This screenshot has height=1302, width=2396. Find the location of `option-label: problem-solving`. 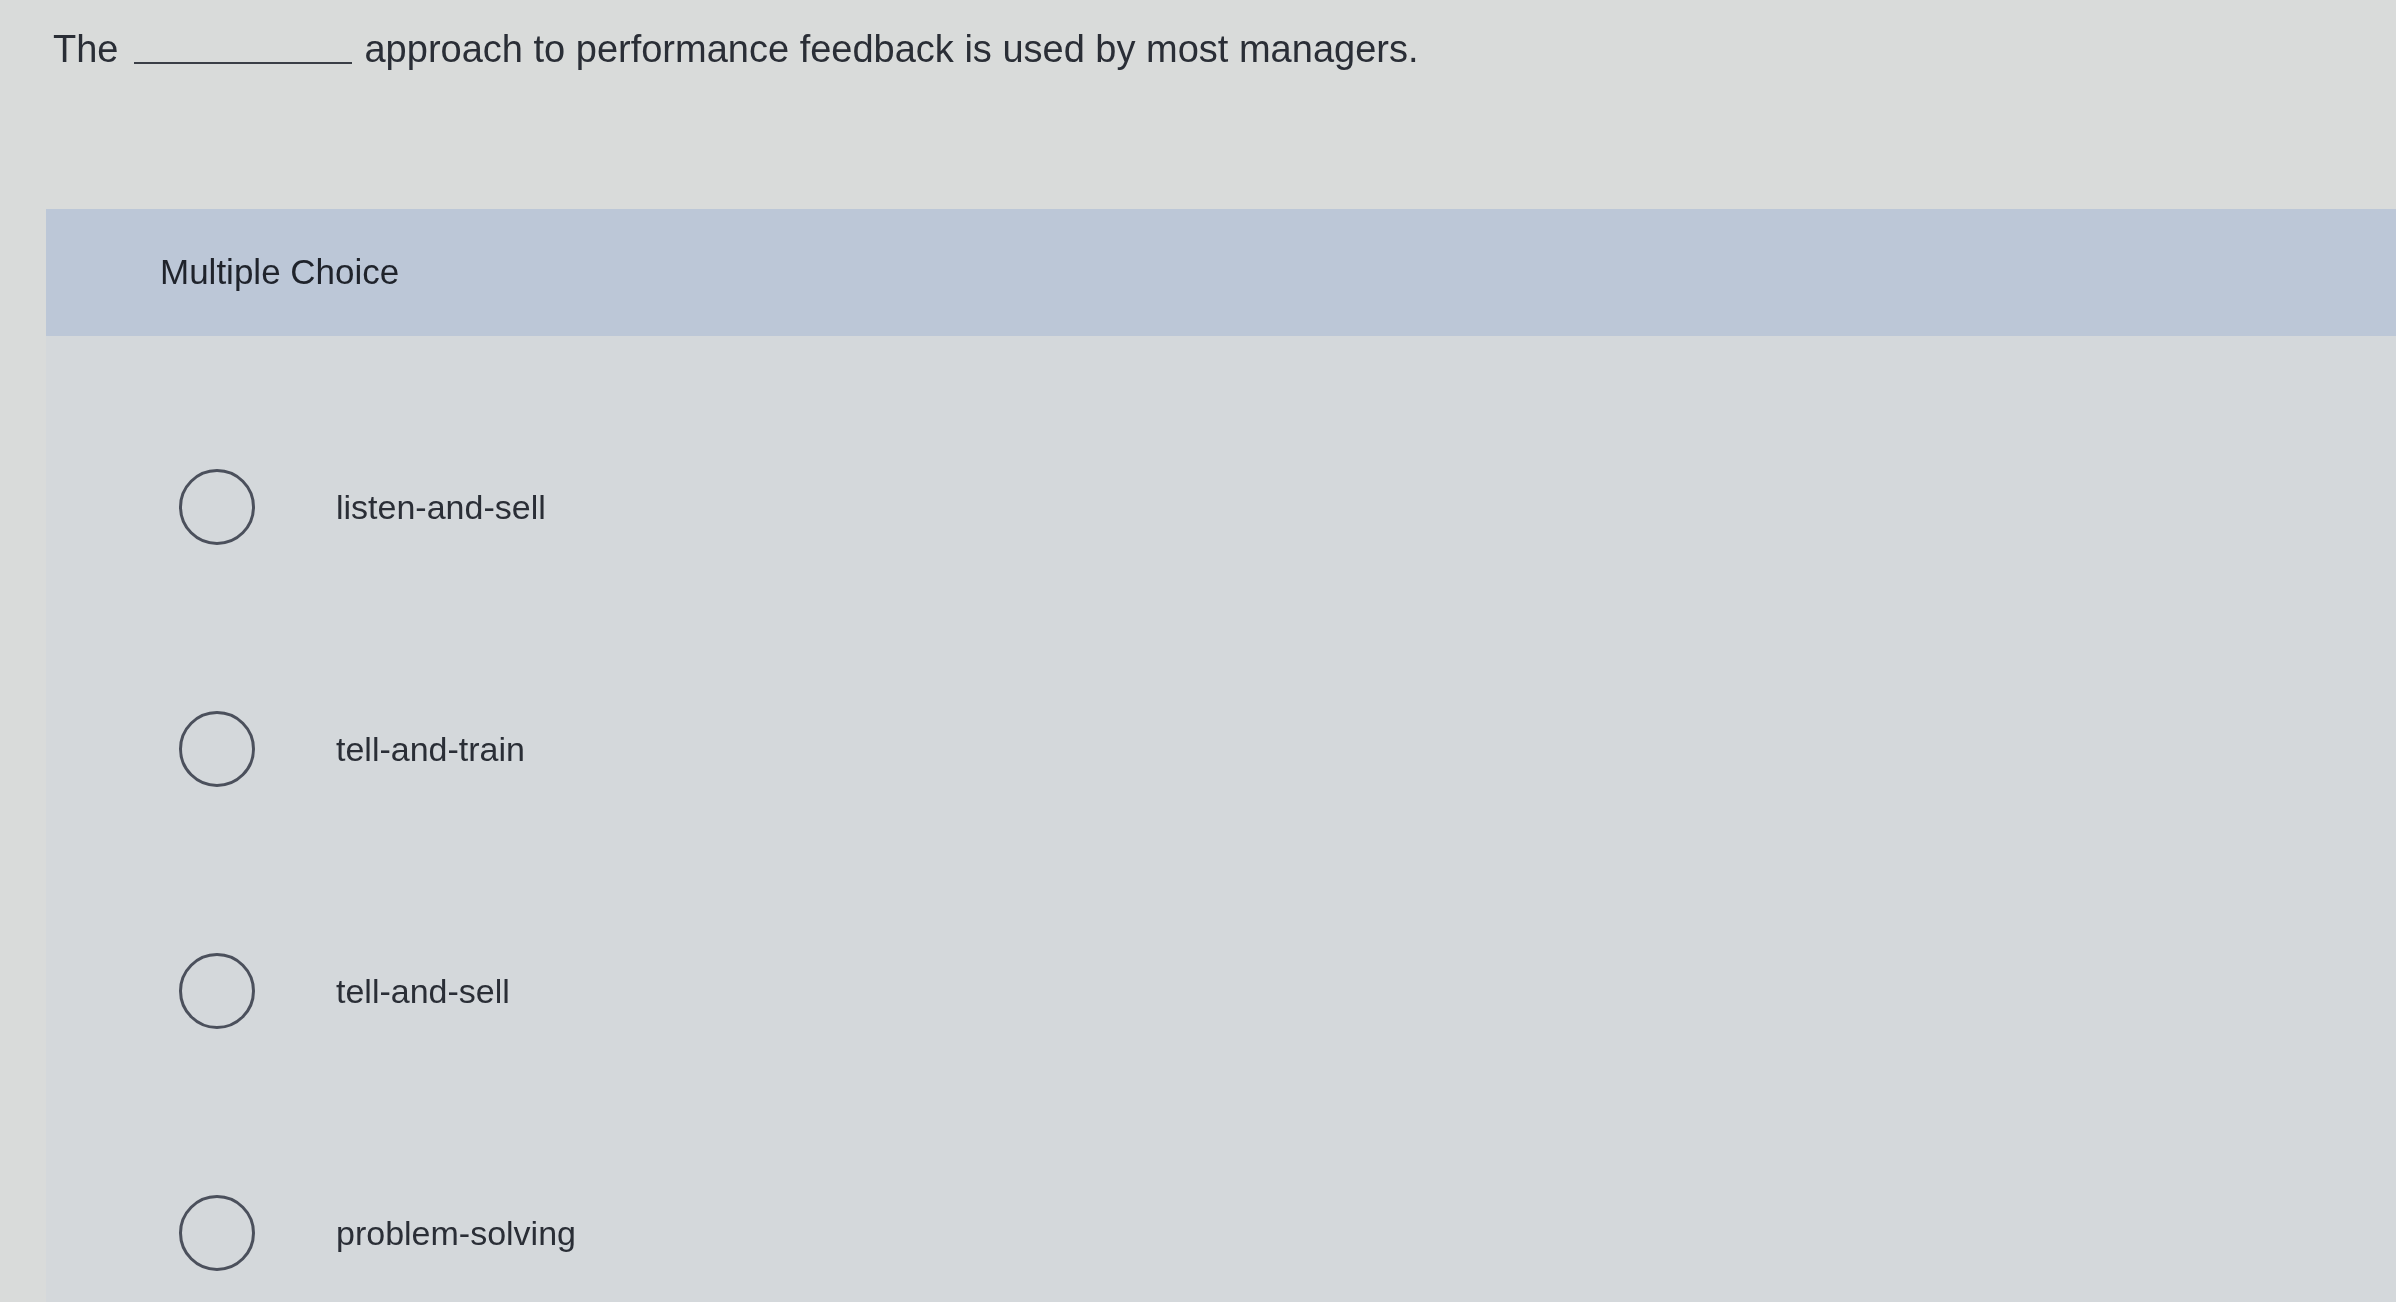

option-label: problem-solving is located at coordinates (456, 1233).